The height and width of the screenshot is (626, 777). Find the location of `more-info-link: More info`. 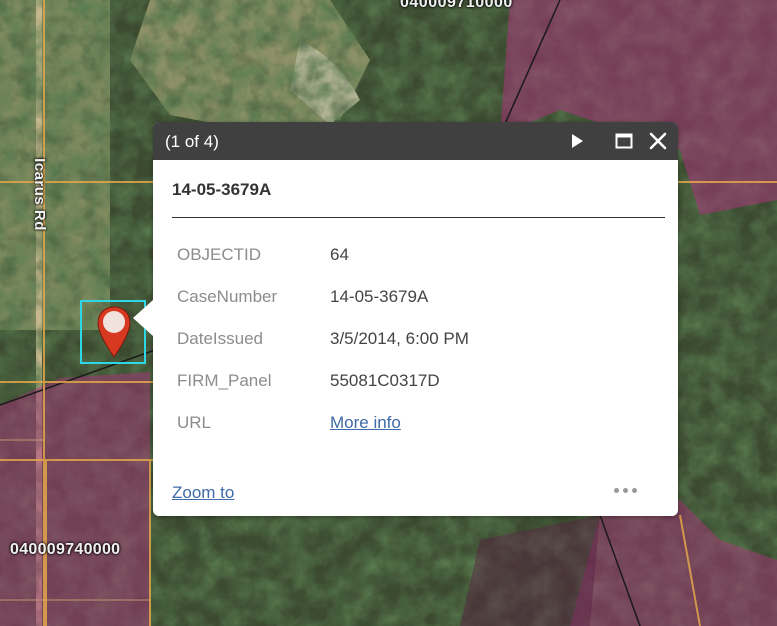

more-info-link: More info is located at coordinates (365, 422).